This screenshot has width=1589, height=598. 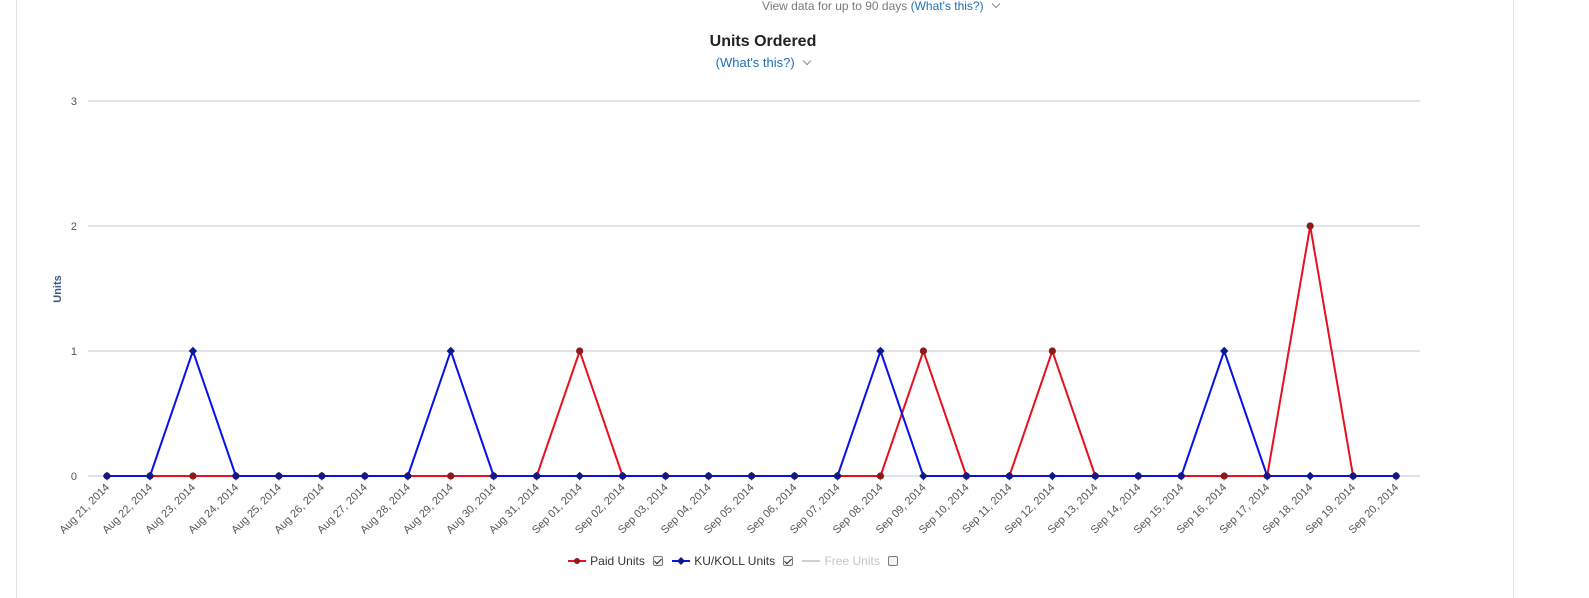 I want to click on legend-item-ku-koll-units: KU/KOLL Units, so click(x=733, y=561).